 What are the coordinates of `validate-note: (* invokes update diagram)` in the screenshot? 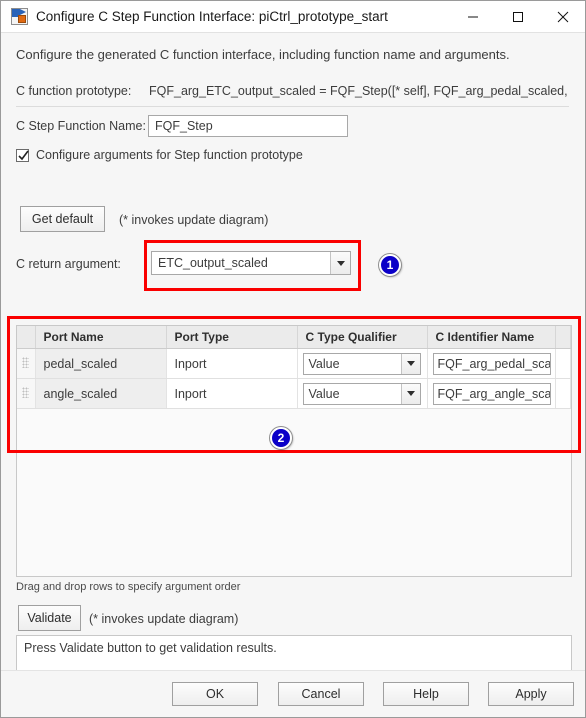 It's located at (164, 619).